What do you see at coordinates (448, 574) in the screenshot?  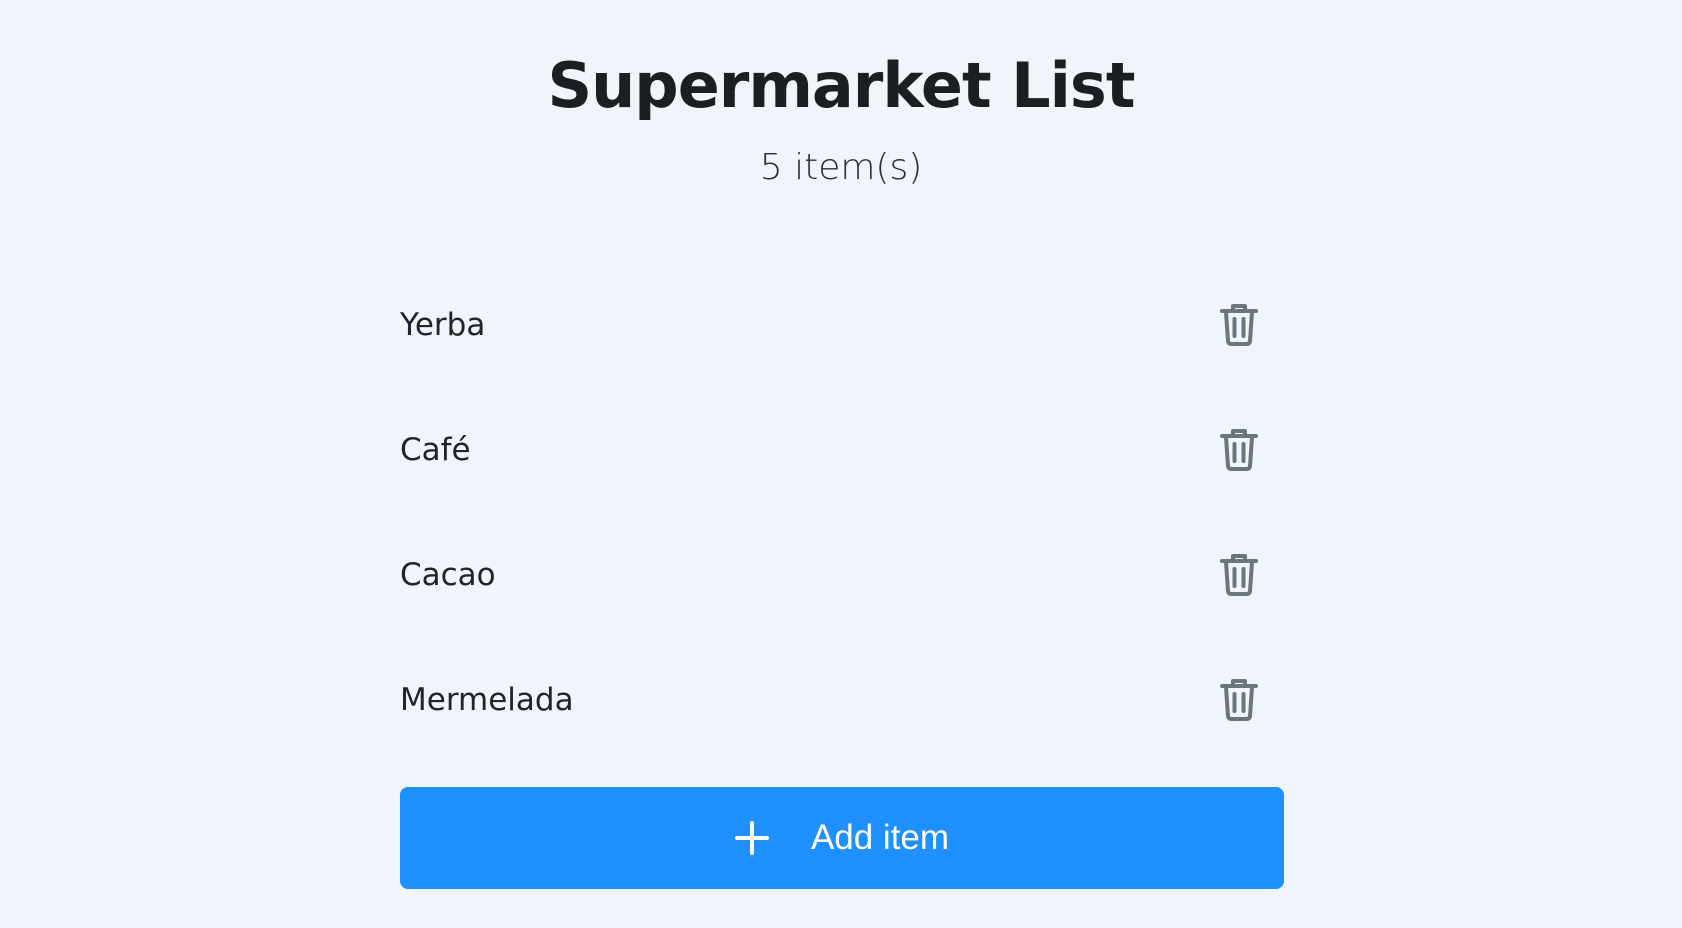 I see `item-label: Cacao` at bounding box center [448, 574].